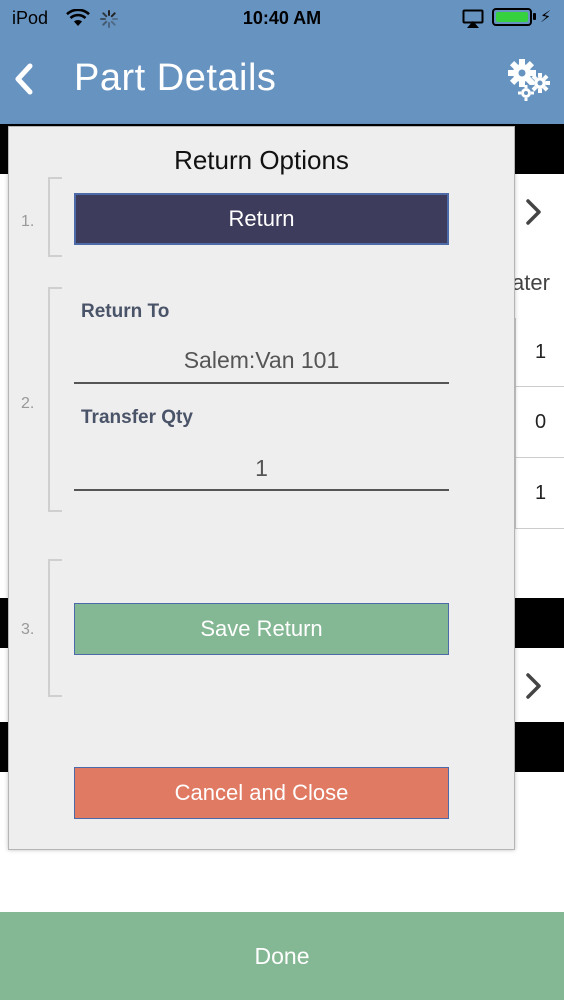 The image size is (564, 1000). Describe the element at coordinates (512, 17) in the screenshot. I see `battery-icon` at that location.